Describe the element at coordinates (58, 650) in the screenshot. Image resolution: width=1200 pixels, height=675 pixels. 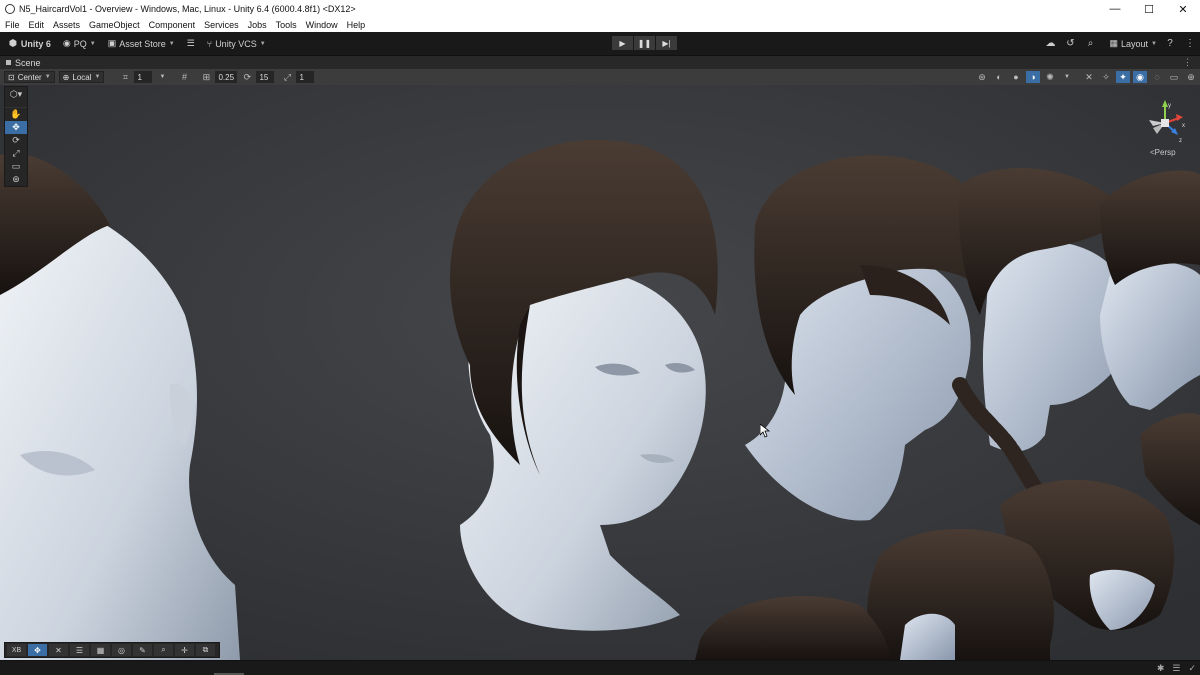
I see `tools-overlay-icon: ✕` at that location.